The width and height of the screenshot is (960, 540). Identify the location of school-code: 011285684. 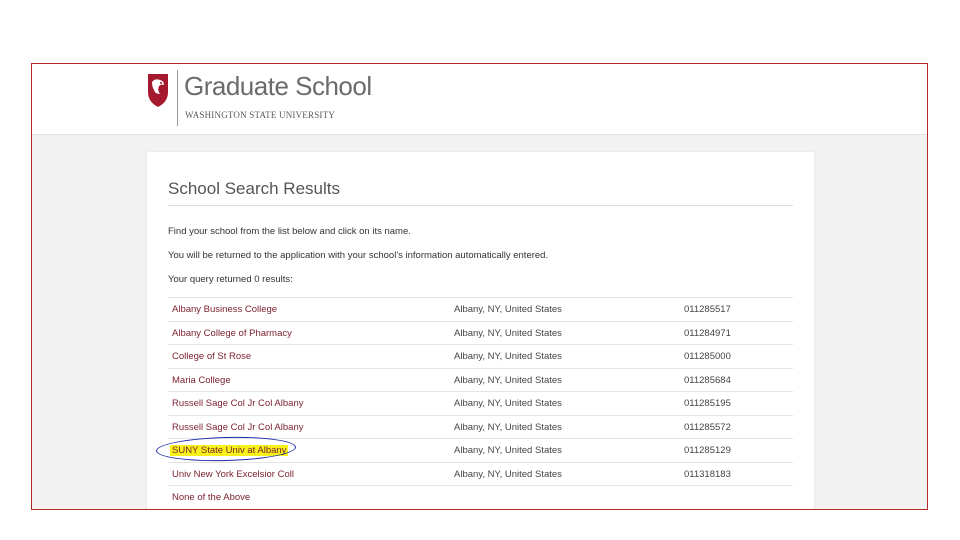
(707, 380).